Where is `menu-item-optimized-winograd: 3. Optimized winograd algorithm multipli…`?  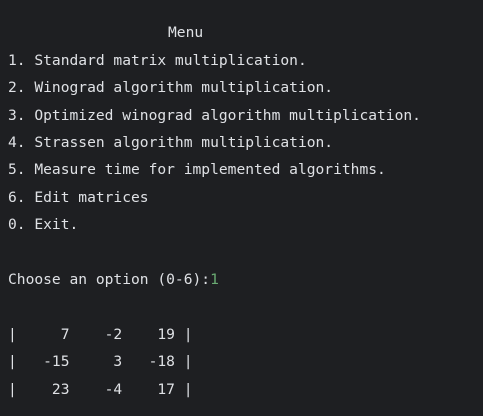
menu-item-optimized-winograd: 3. Optimized winograd algorithm multipli… is located at coordinates (214, 115).